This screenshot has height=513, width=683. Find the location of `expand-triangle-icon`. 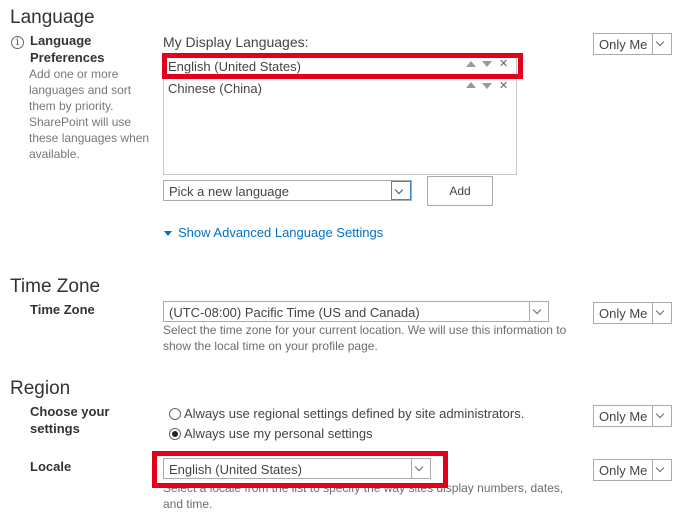

expand-triangle-icon is located at coordinates (168, 234).